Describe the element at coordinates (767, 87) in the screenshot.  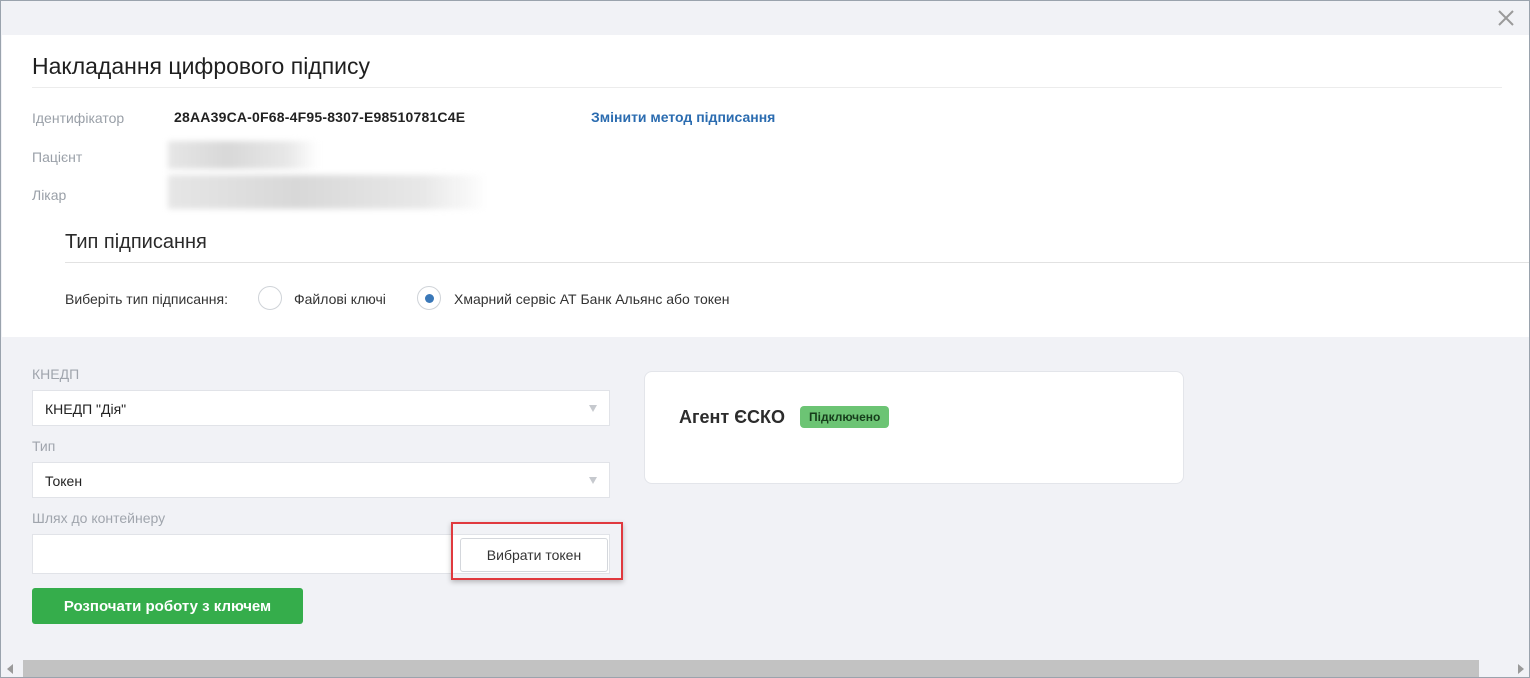
I see `title-divider` at that location.